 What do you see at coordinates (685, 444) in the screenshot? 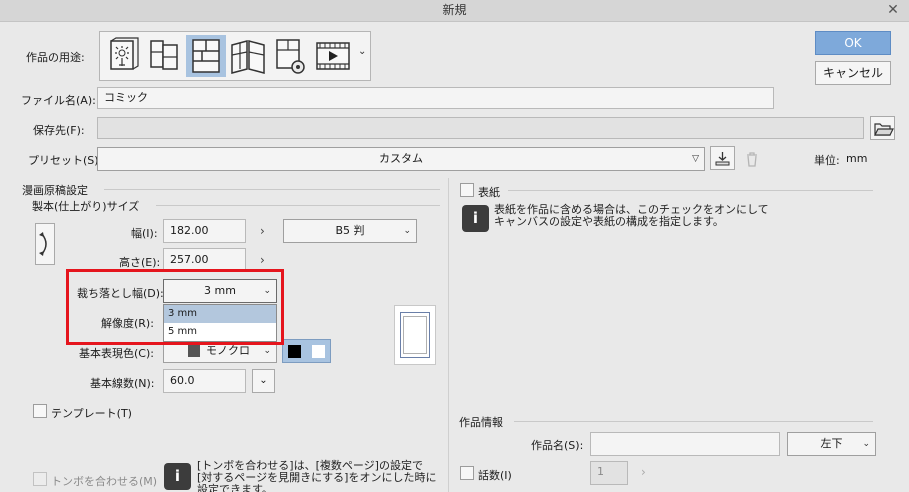
I see `work-name-input` at bounding box center [685, 444].